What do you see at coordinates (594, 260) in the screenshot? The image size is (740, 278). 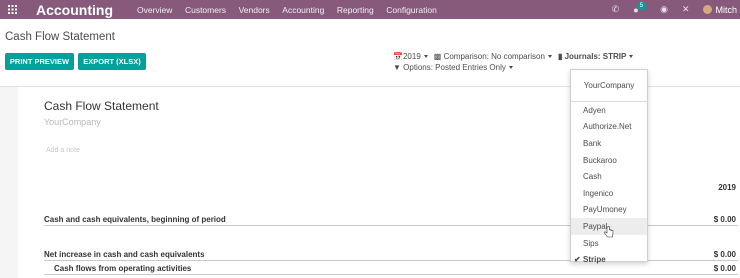 I see `journal-option-stripe-label: Stripe` at bounding box center [594, 260].